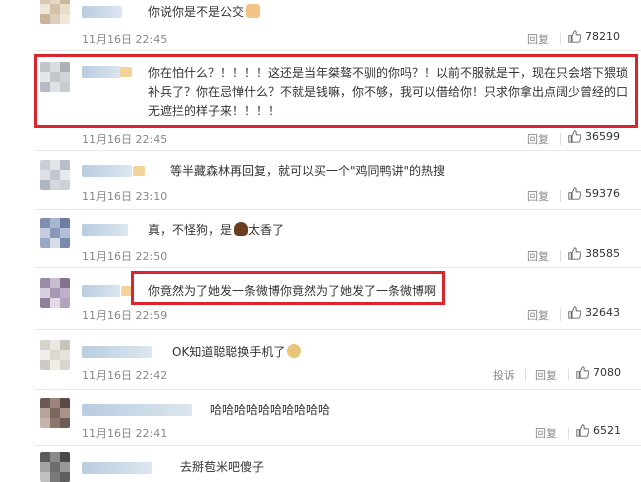  I want to click on like-button: 7080, so click(598, 372).